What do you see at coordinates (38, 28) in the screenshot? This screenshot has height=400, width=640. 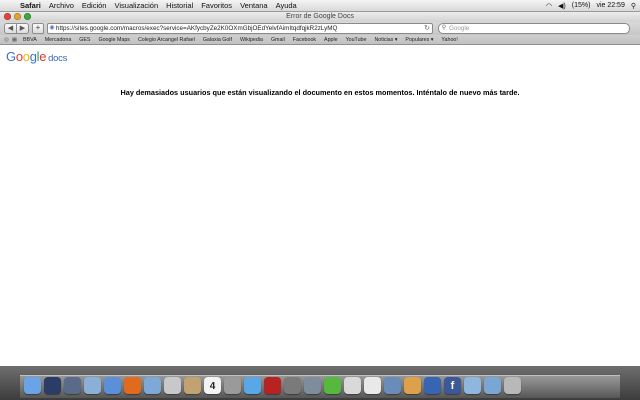 I see `add-bookmark-button: +` at bounding box center [38, 28].